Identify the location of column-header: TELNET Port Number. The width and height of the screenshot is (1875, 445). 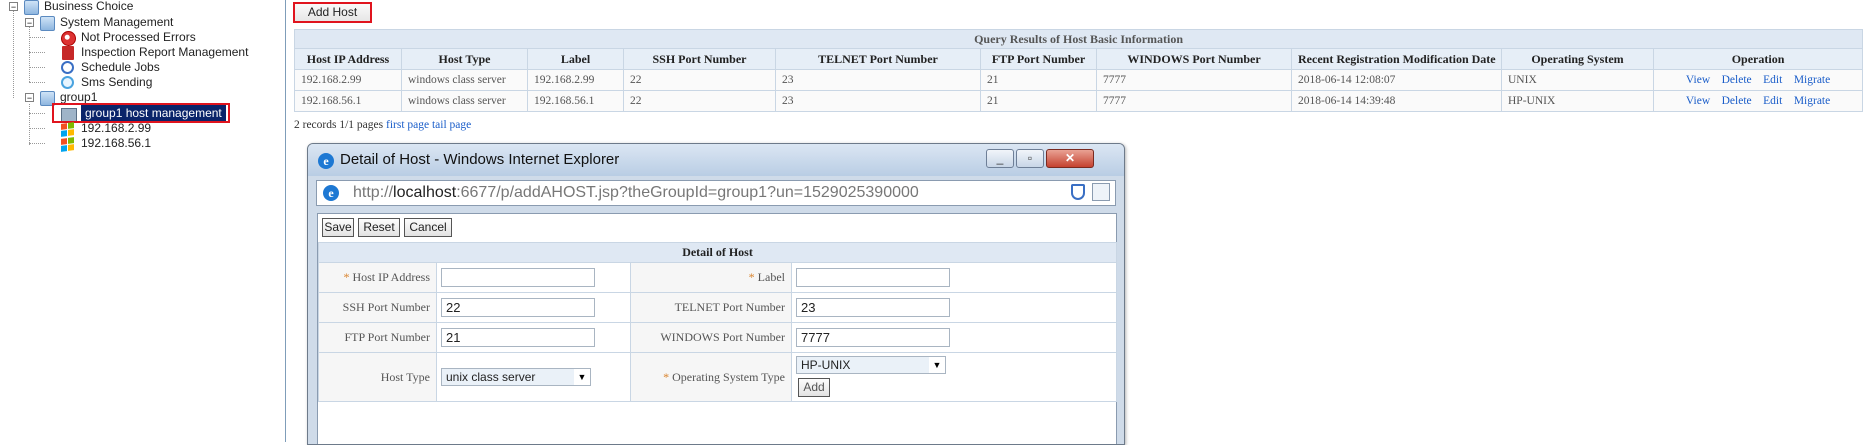
(878, 59).